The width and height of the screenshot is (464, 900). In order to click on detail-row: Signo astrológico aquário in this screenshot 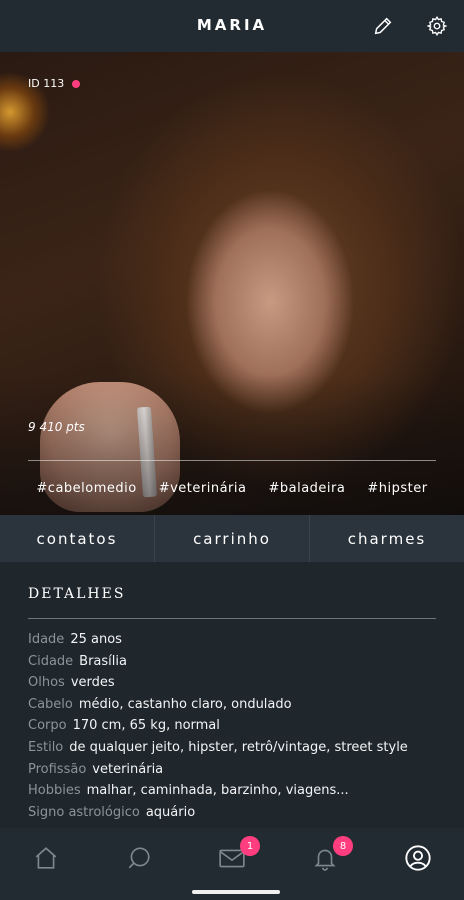, I will do `click(241, 816)`.